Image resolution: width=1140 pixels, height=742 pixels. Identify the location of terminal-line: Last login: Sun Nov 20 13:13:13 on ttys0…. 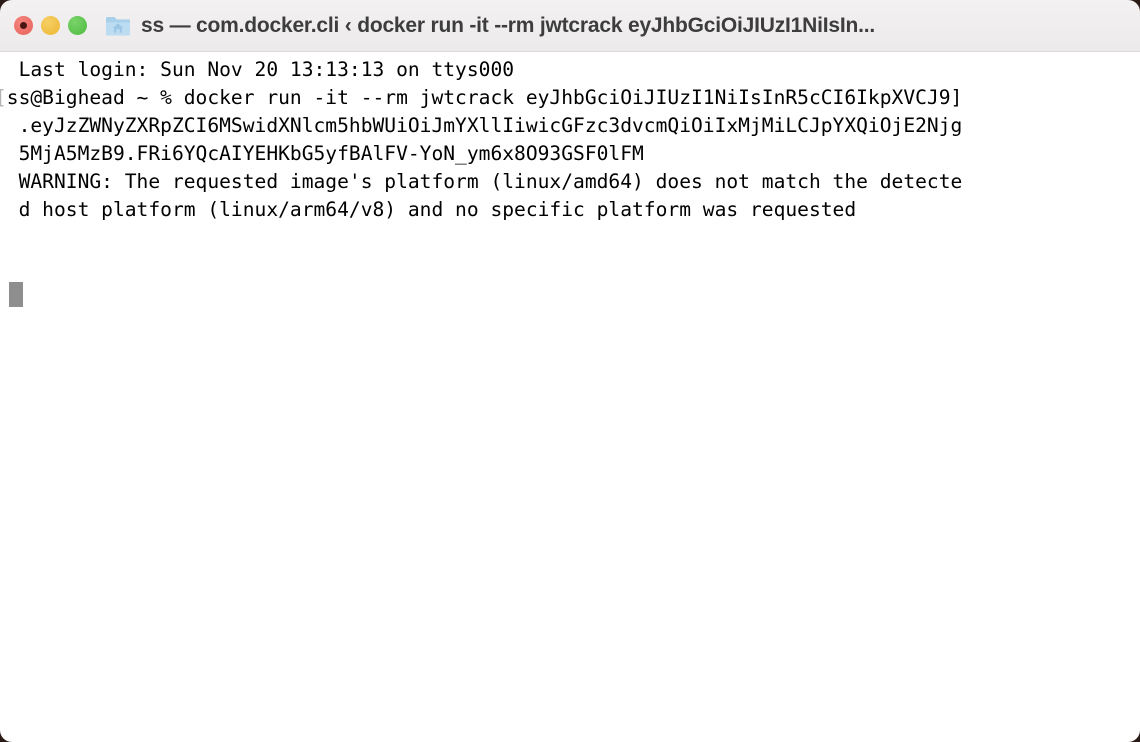
(257, 69).